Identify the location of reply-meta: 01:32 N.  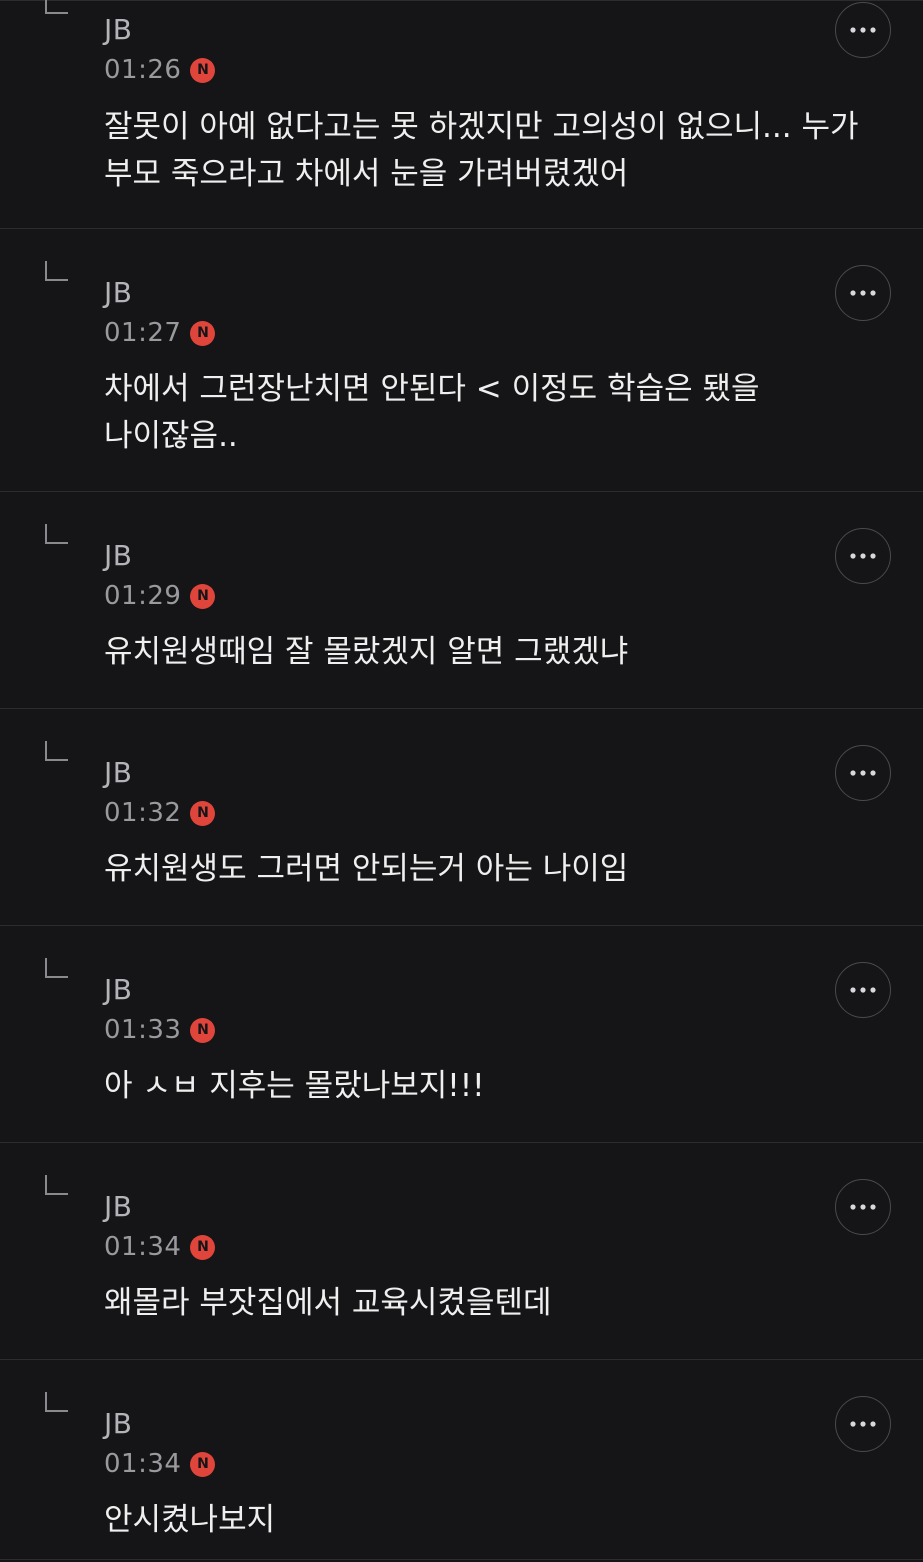
(160, 813).